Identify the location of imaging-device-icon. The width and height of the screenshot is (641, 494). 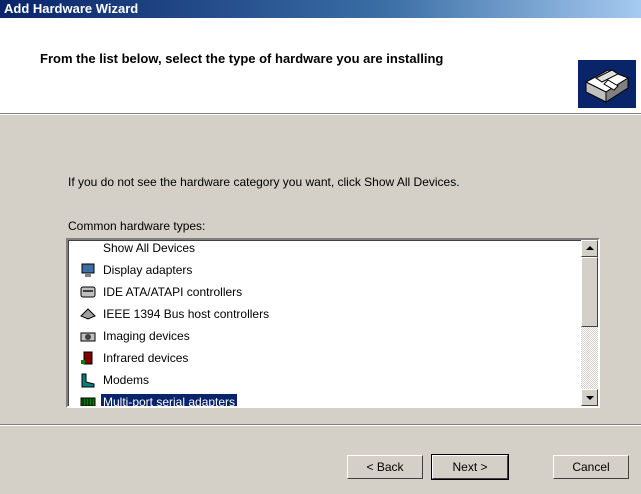
(88, 337).